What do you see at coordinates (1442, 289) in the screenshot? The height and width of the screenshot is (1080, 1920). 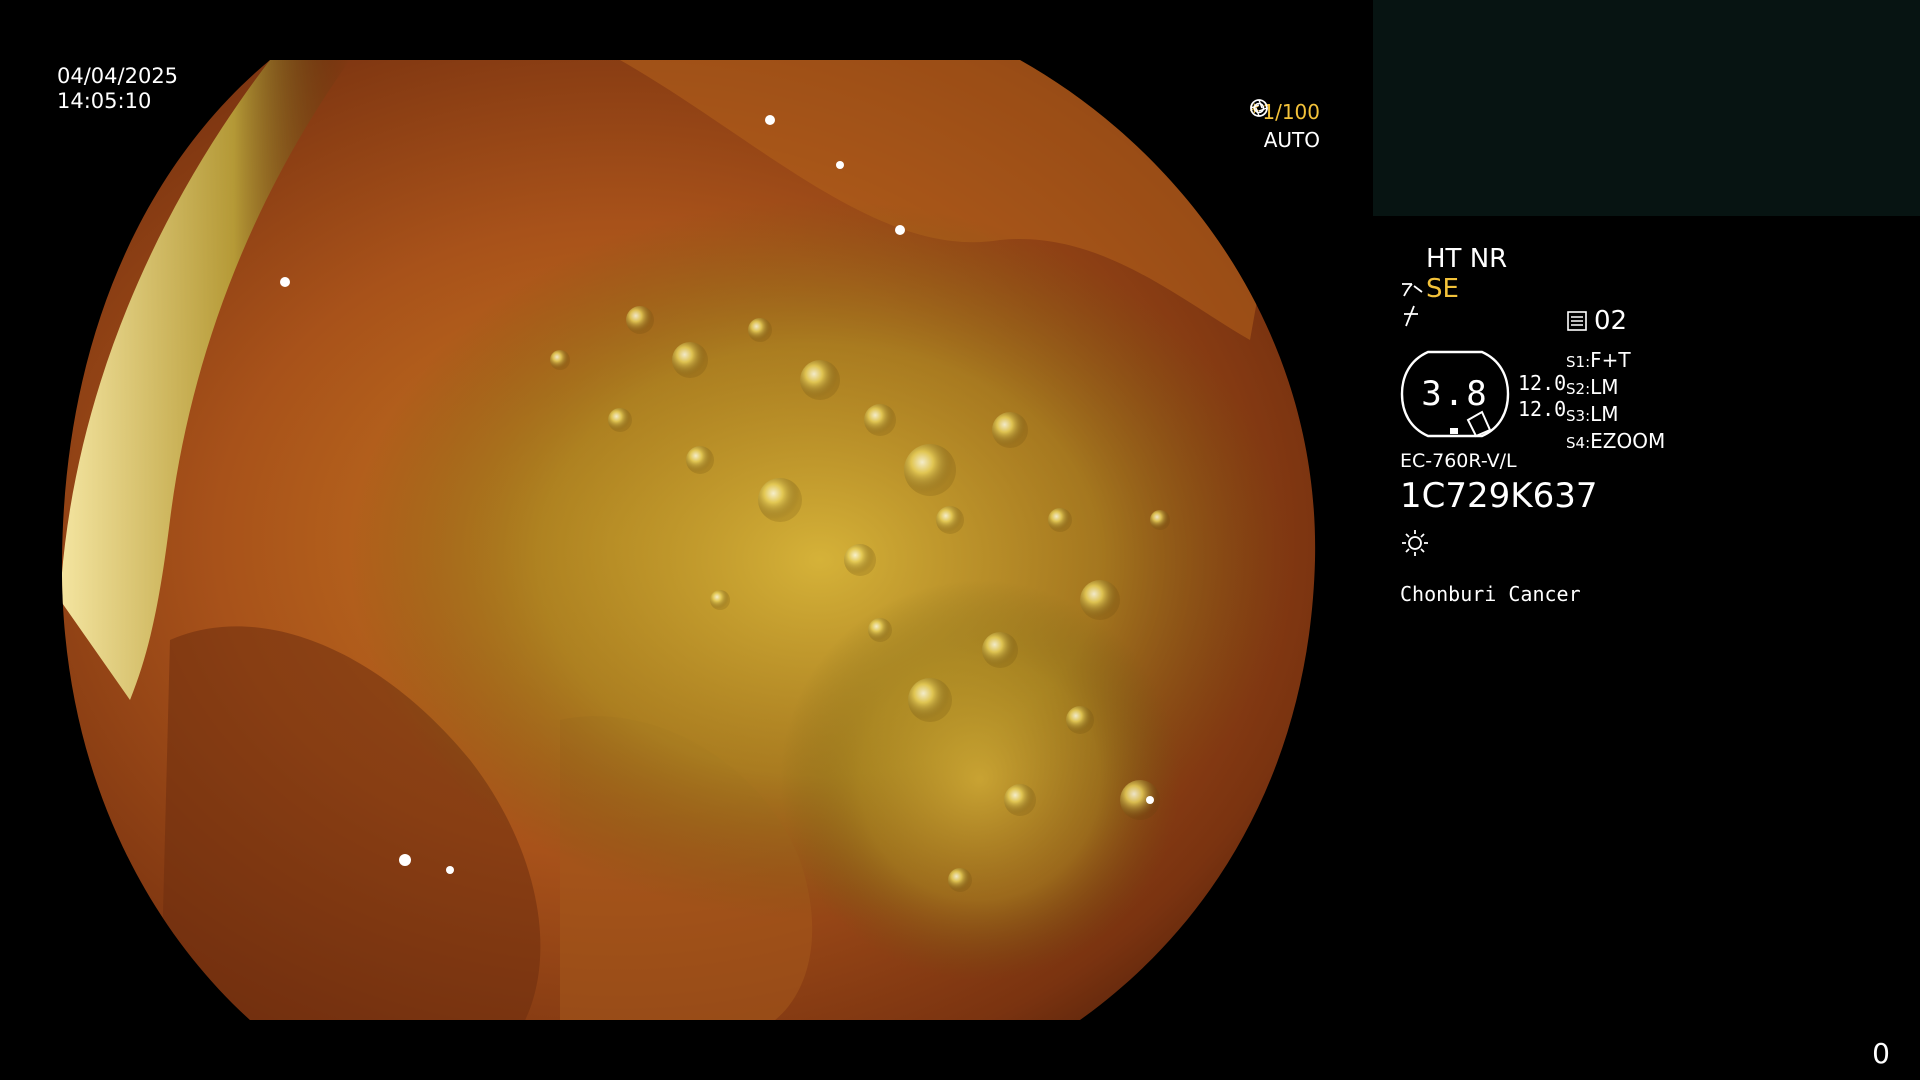 I see `se-label: SE` at bounding box center [1442, 289].